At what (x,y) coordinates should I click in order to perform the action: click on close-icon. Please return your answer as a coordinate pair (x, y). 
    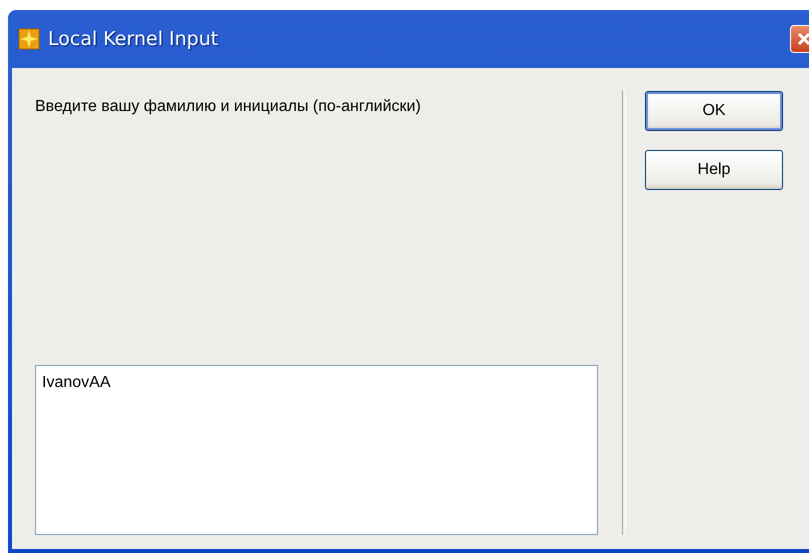
    Looking at the image, I should click on (802, 39).